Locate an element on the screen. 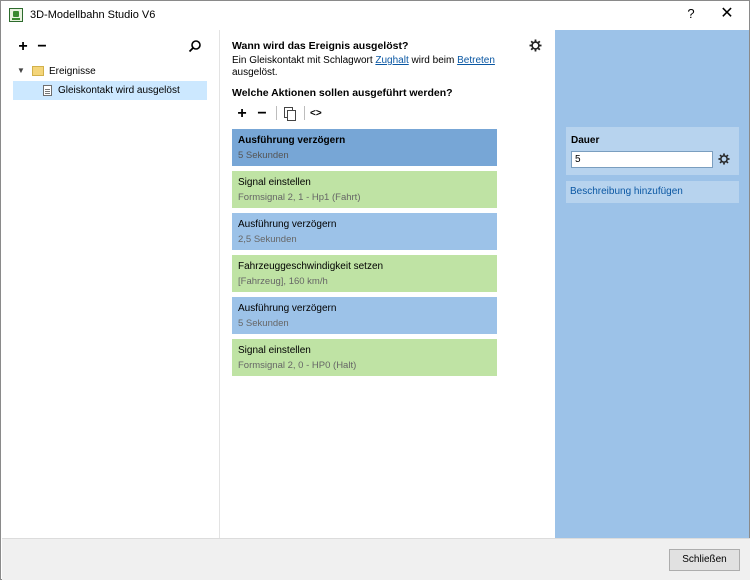  close-button: Schließen is located at coordinates (704, 560).